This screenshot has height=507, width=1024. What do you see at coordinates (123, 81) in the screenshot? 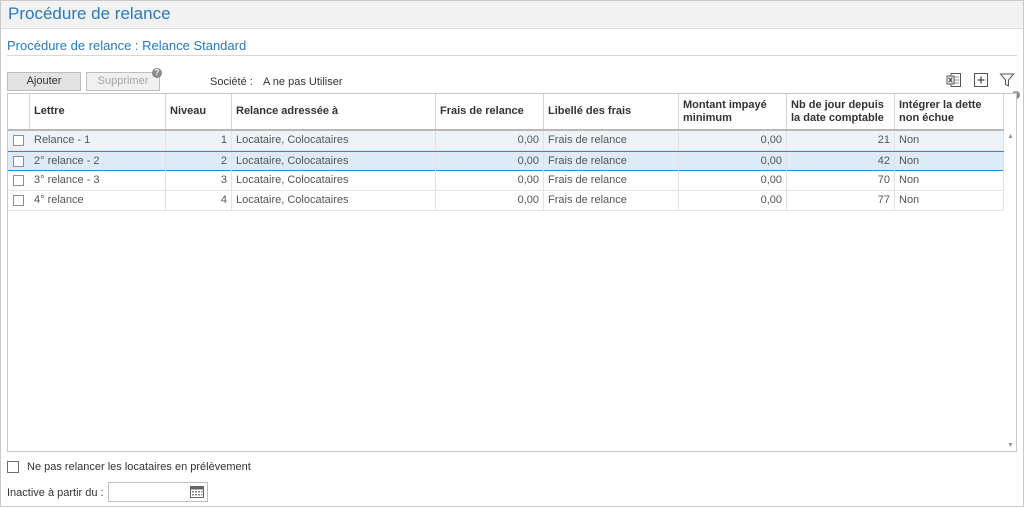
I see `delete-button: Supprimer` at bounding box center [123, 81].